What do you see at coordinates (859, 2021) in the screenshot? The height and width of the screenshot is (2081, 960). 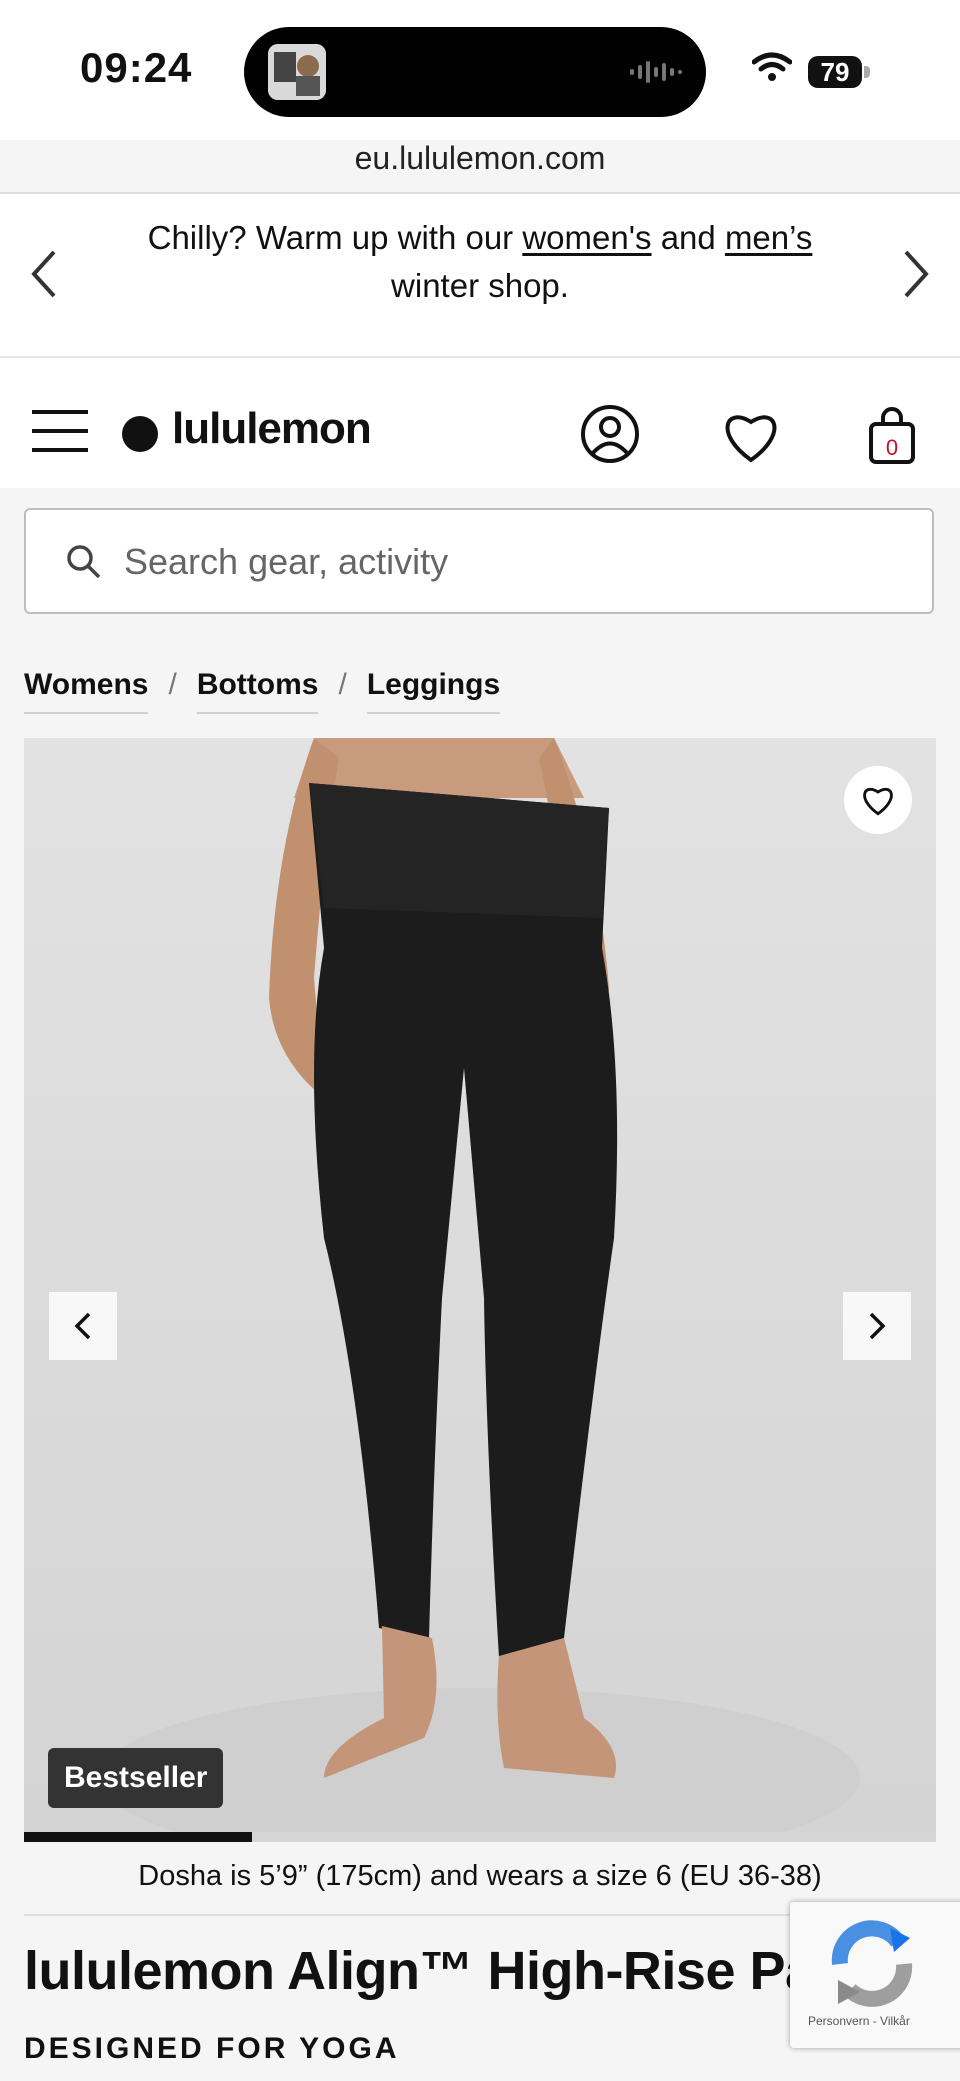 I see `recaptcha-links: Personvern - Vilkår` at bounding box center [859, 2021].